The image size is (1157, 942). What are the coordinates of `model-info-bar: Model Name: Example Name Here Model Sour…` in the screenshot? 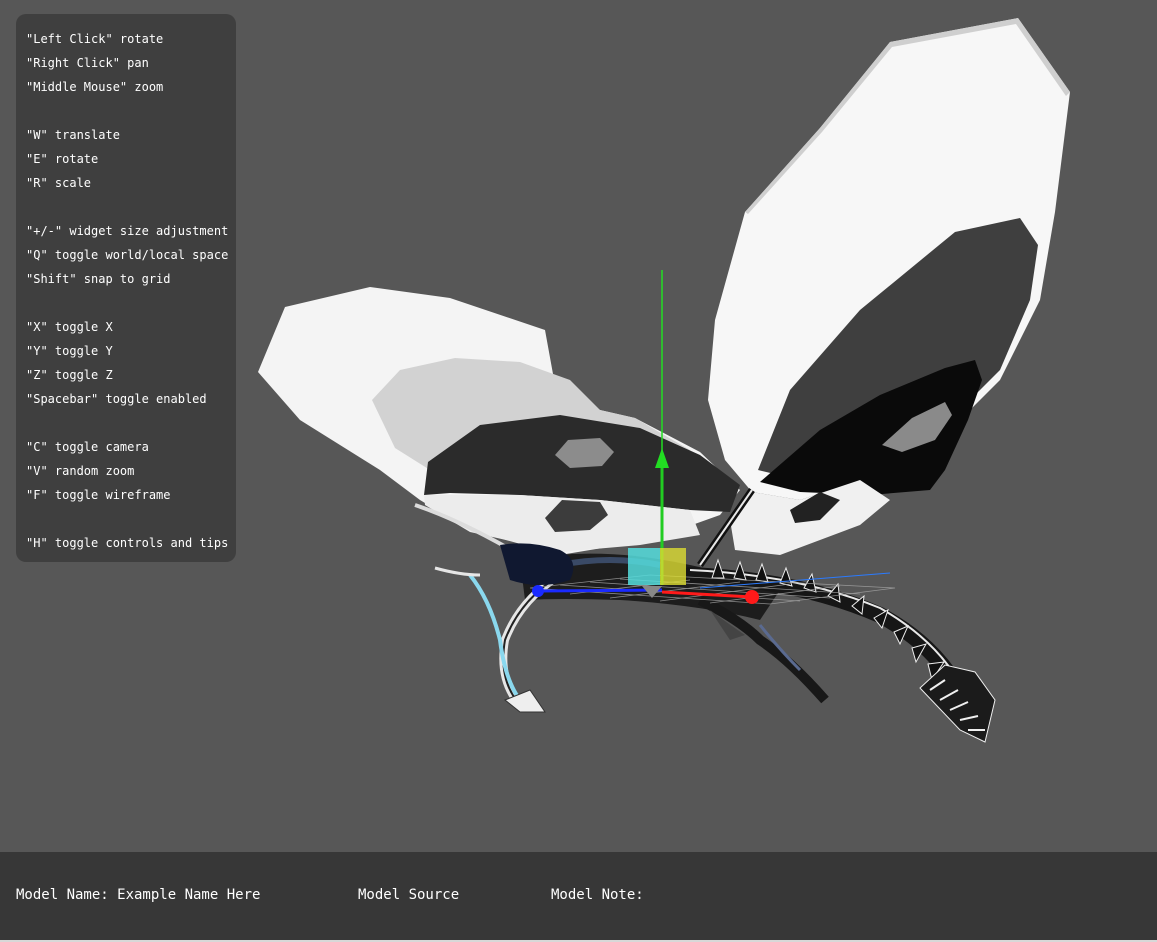 It's located at (578, 897).